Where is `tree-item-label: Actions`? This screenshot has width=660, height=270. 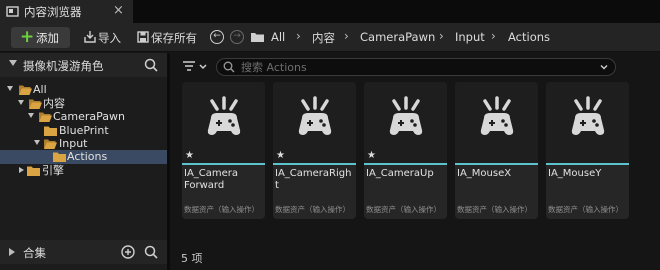
tree-item-label: Actions is located at coordinates (87, 156).